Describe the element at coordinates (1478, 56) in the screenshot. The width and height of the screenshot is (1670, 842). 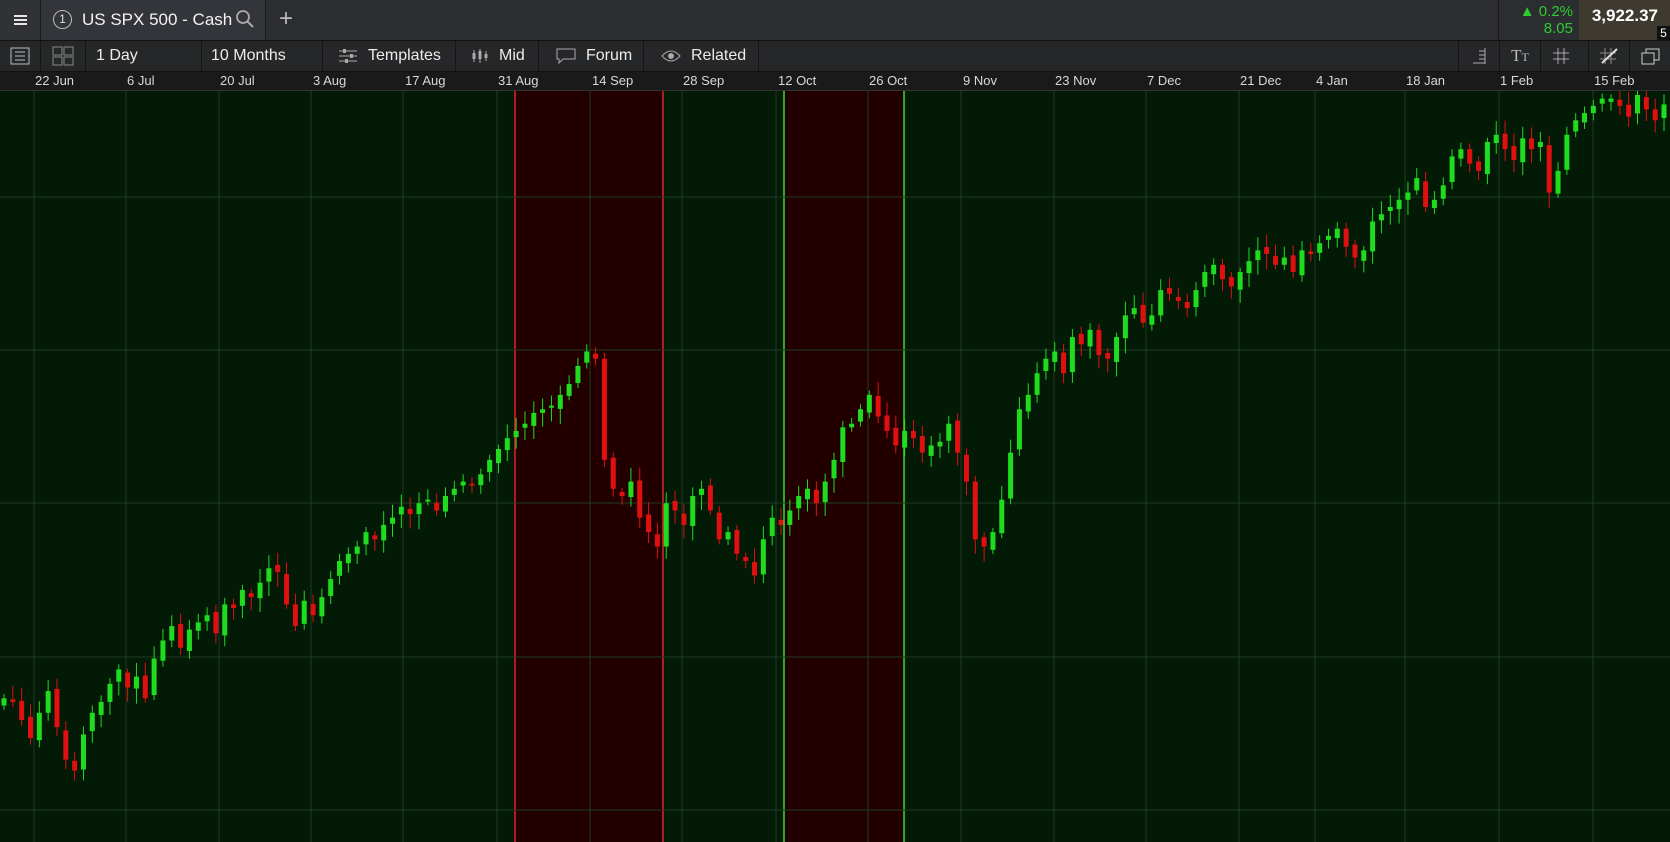
I see `price-scale-icon` at that location.